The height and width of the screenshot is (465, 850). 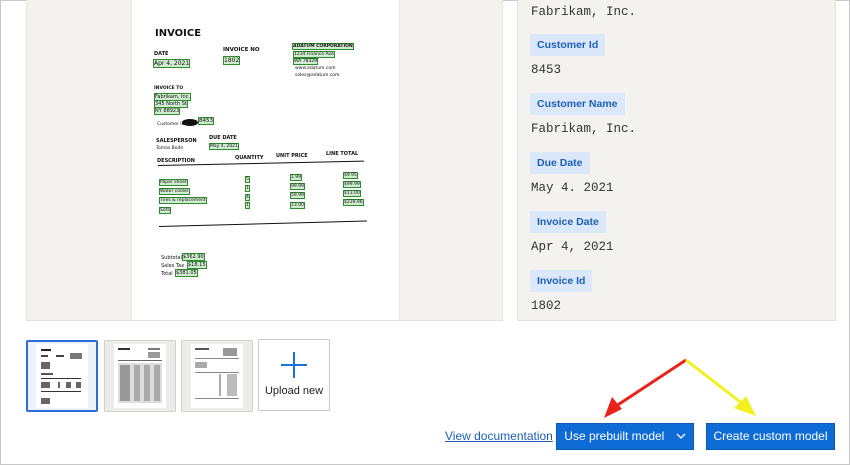 What do you see at coordinates (584, 12) in the screenshot?
I see `field-value: Fabrikam, Inc.` at bounding box center [584, 12].